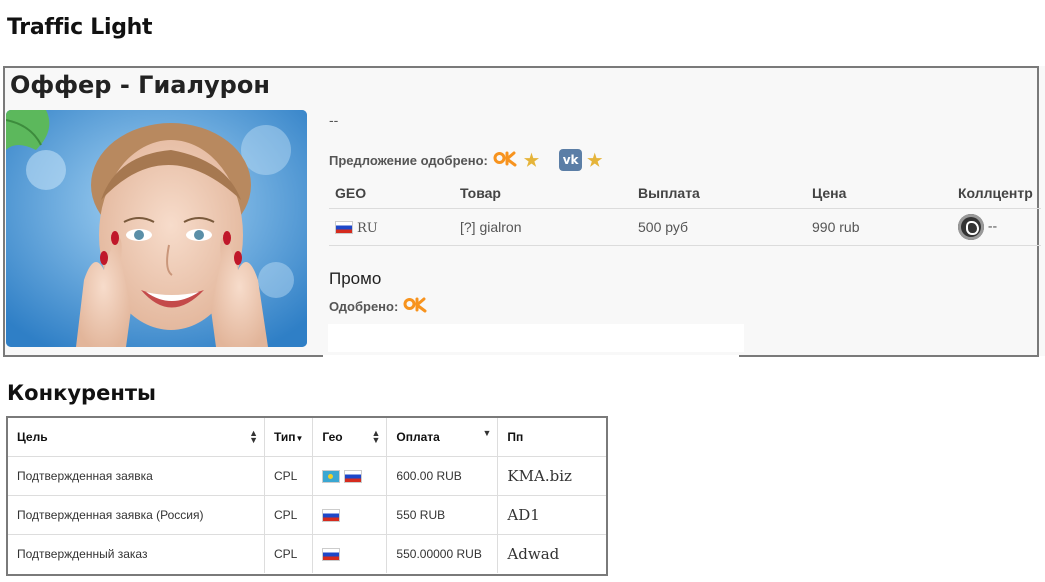  What do you see at coordinates (551, 476) in the screenshot?
I see `pp-cell: KMA.biz` at bounding box center [551, 476].